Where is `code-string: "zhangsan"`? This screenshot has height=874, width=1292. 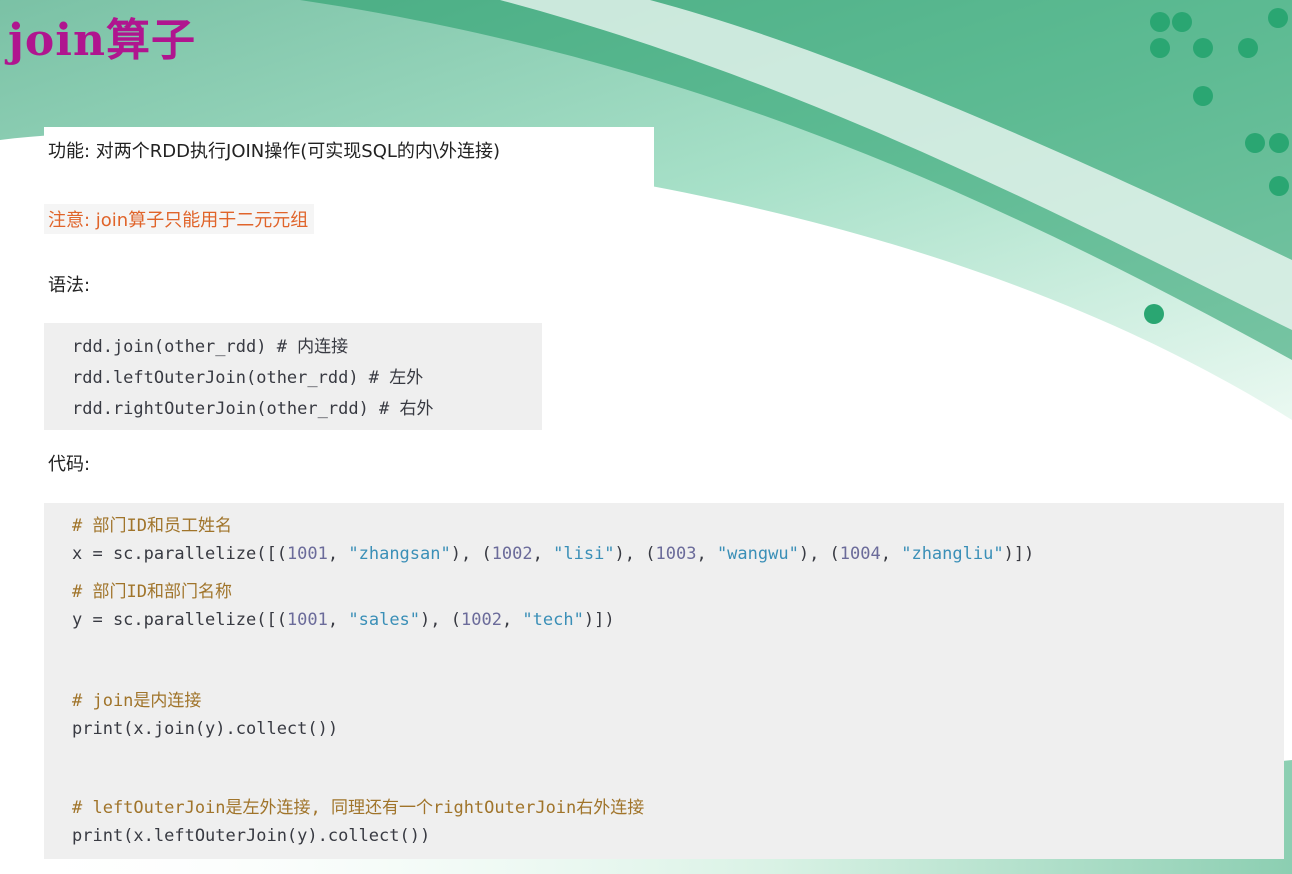
code-string: "zhangsan" is located at coordinates (399, 554).